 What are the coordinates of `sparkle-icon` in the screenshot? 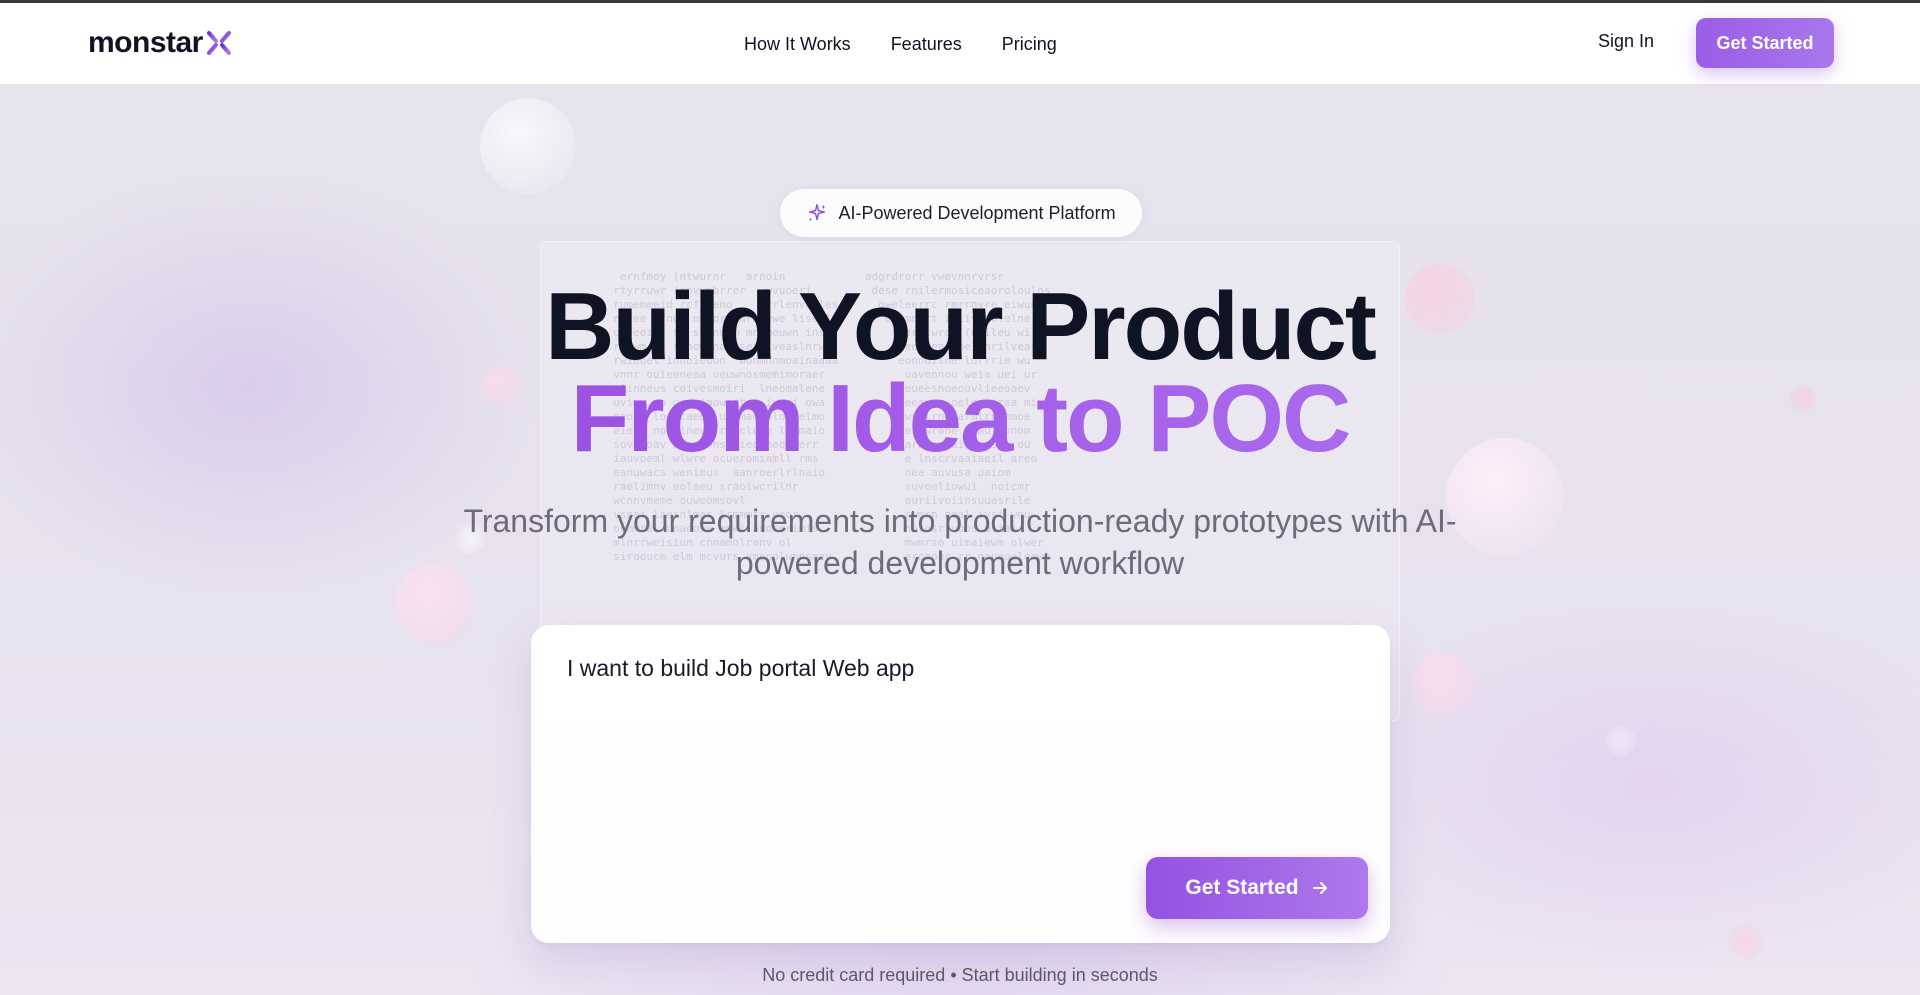 It's located at (818, 213).